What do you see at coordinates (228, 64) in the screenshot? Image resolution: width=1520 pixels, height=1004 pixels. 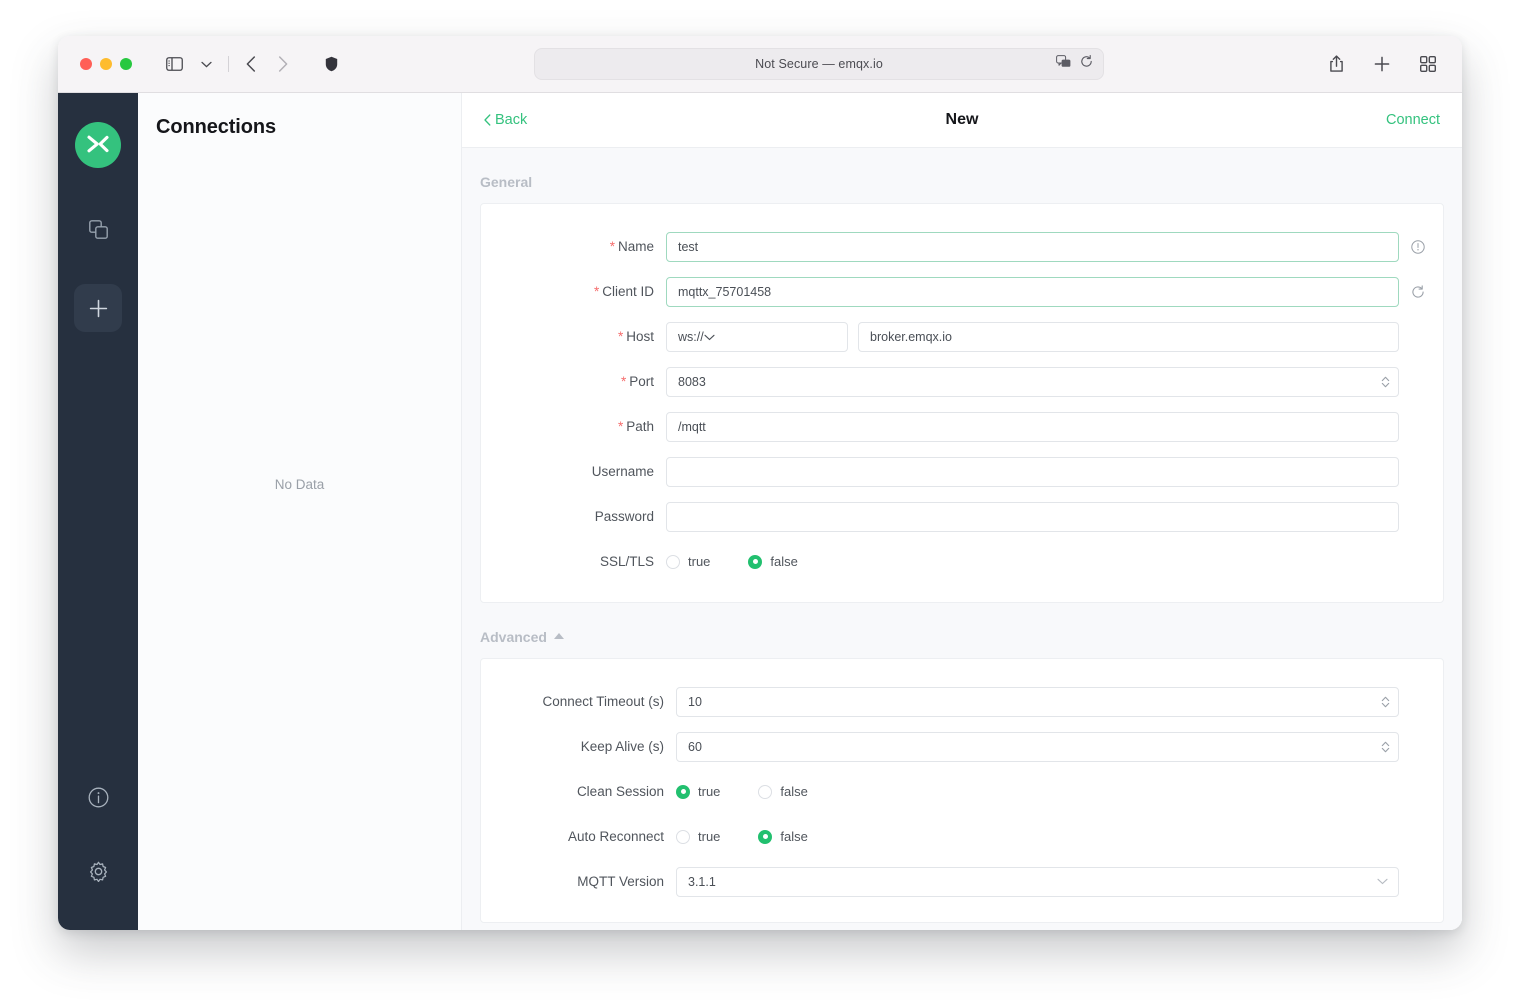 I see `browser-nav-group` at bounding box center [228, 64].